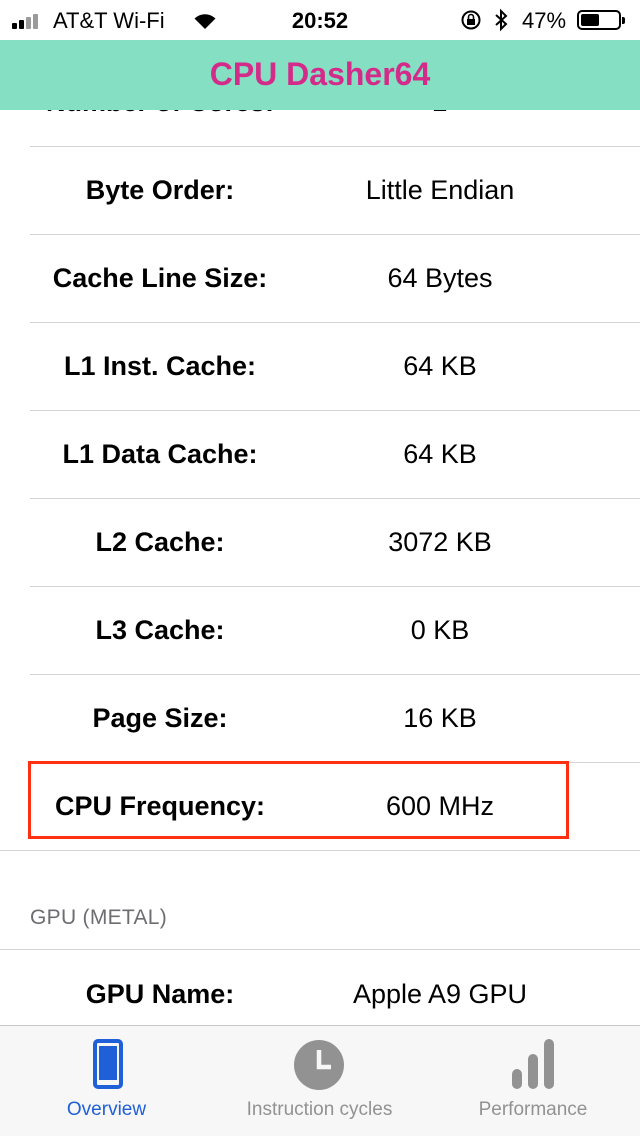  I want to click on battery-percent: 47%, so click(544, 20).